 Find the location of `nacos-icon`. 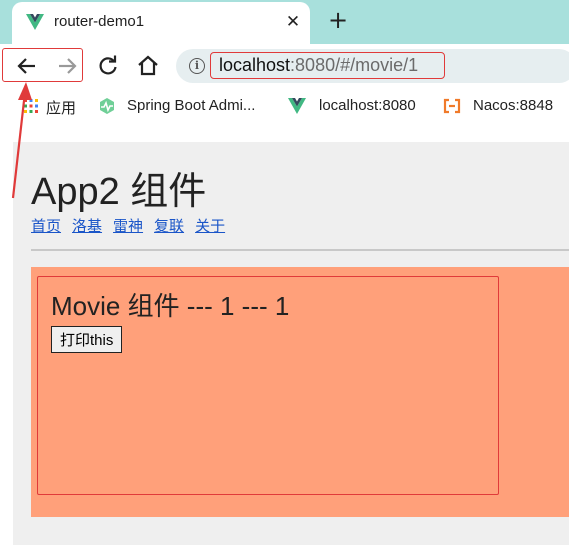

nacos-icon is located at coordinates (452, 106).